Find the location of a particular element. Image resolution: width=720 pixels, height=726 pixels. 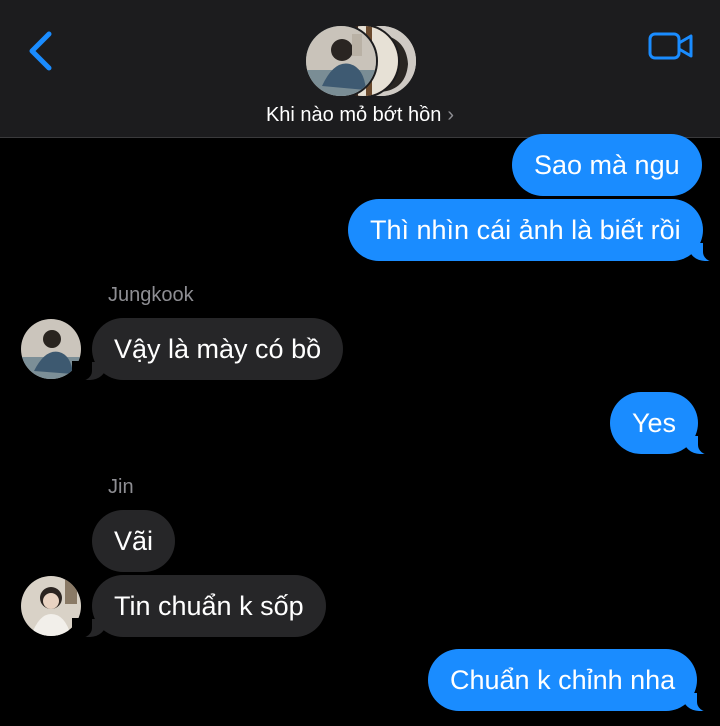

outgoing-message: Thì nhìn cái ảnh là biết rồi is located at coordinates (534, 230).